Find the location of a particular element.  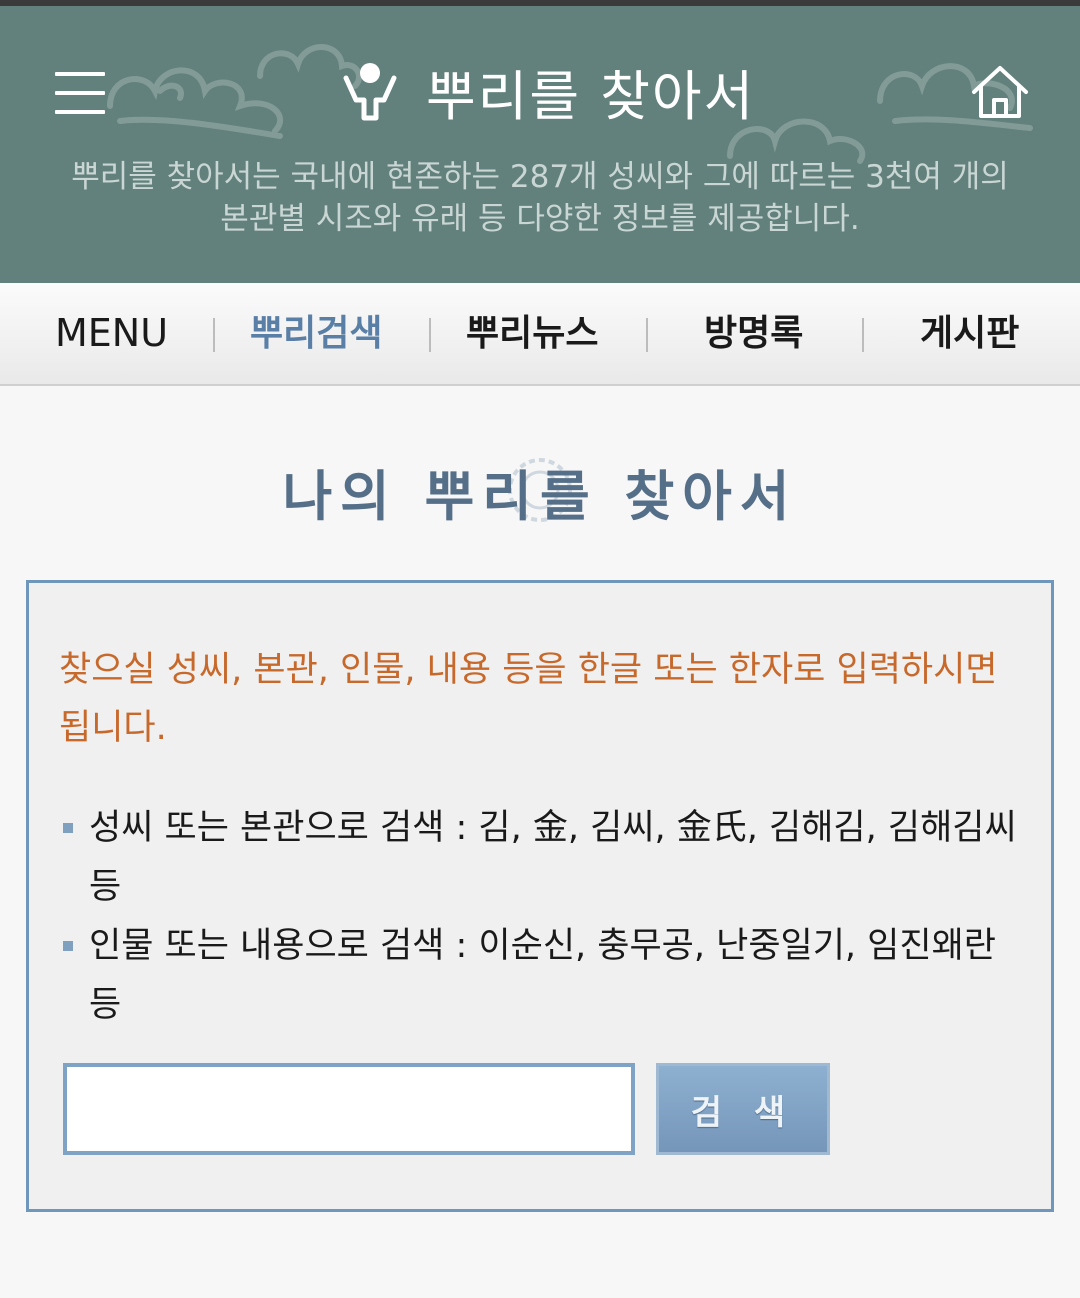

nav-item-guestbook: 방명록 is located at coordinates (753, 333).